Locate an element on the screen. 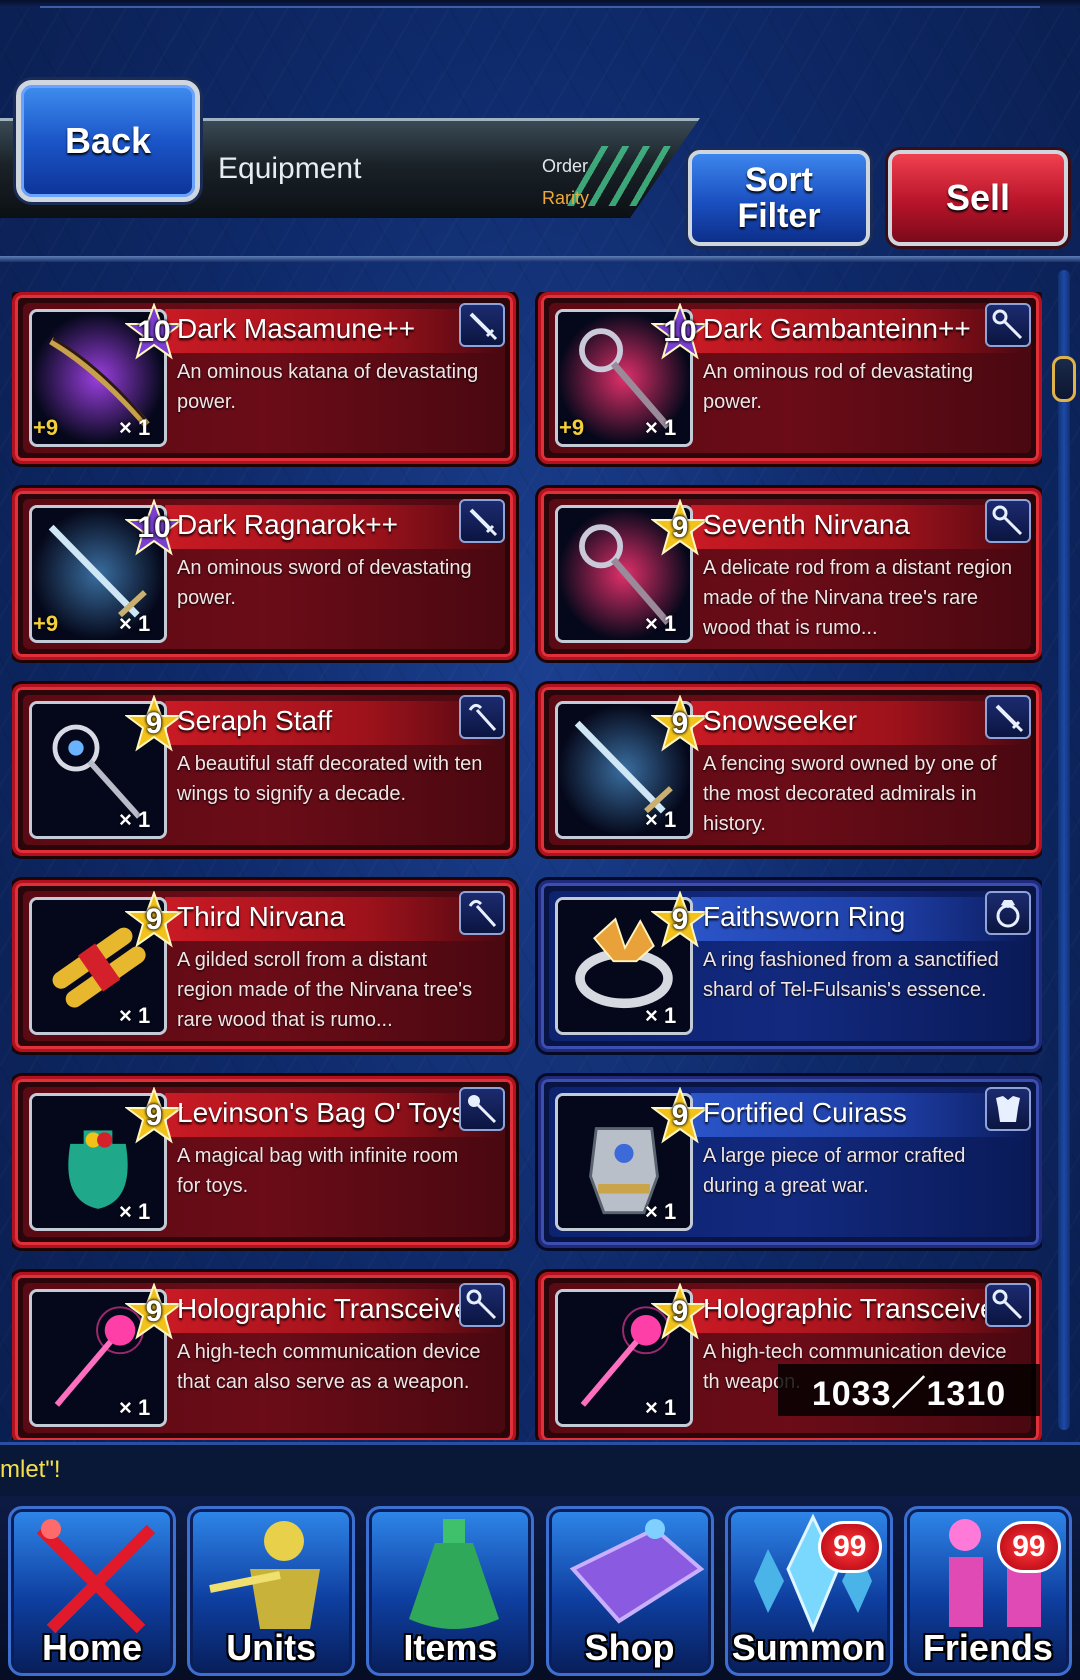 The height and width of the screenshot is (1680, 1080). nav-label: Units is located at coordinates (271, 1647).